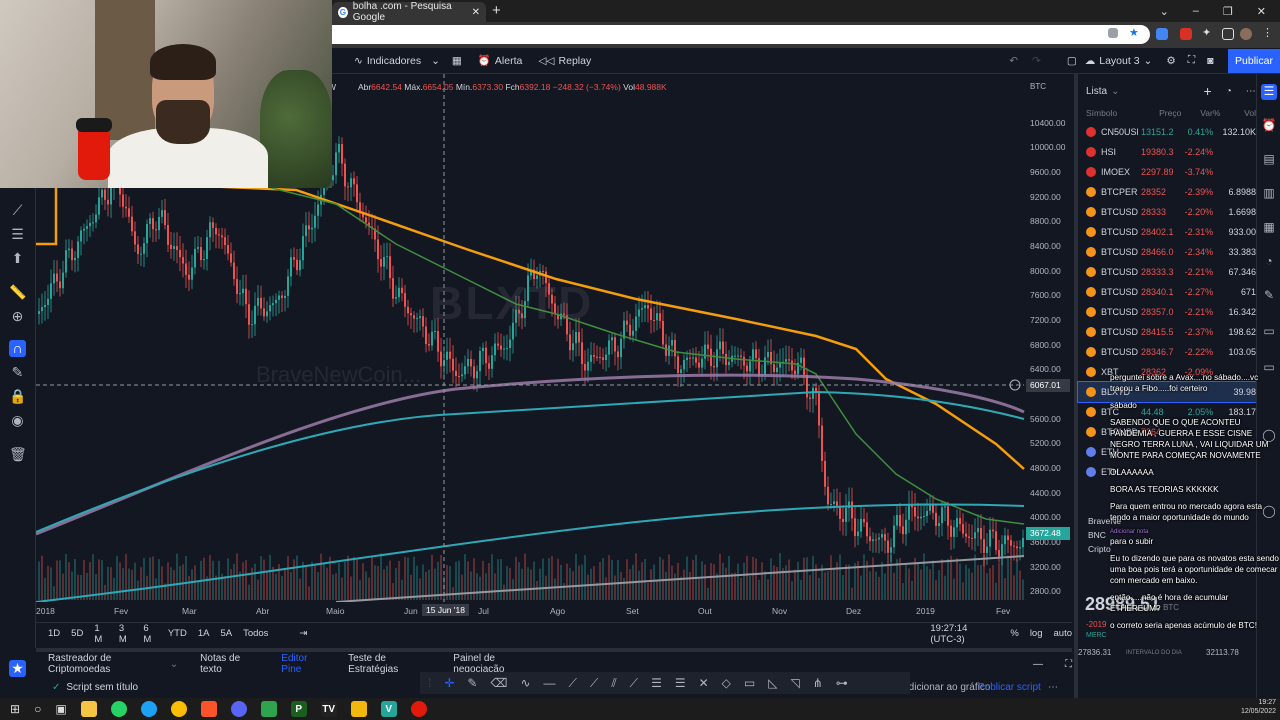 Image resolution: width=1280 pixels, height=720 pixels. What do you see at coordinates (1210, 61) in the screenshot?
I see `camera-icon: ◙` at bounding box center [1210, 61].